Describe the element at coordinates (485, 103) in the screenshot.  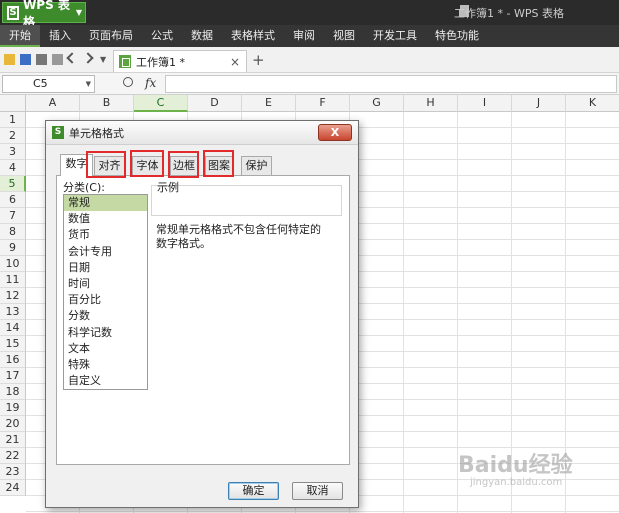
I see `column-header: I` at that location.